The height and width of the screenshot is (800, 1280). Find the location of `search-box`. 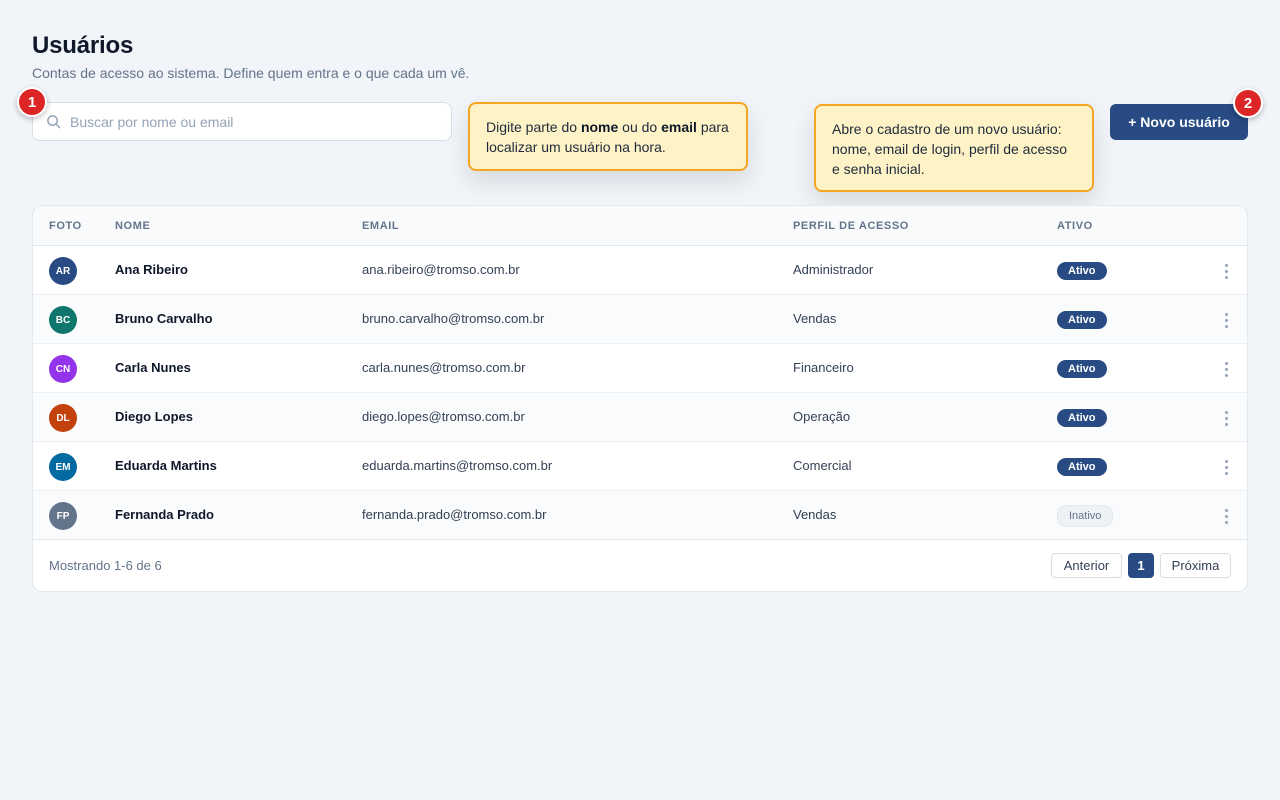

search-box is located at coordinates (242, 121).